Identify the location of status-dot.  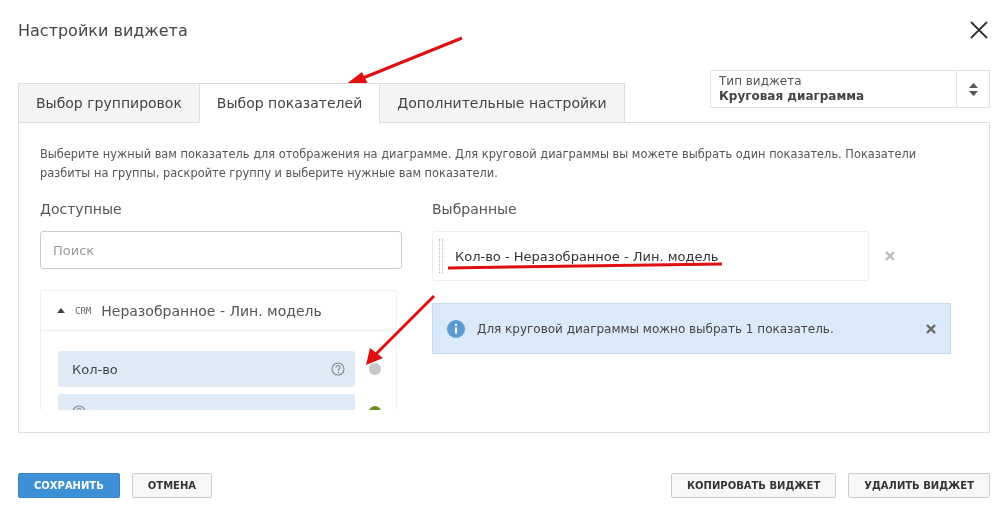
(375, 369).